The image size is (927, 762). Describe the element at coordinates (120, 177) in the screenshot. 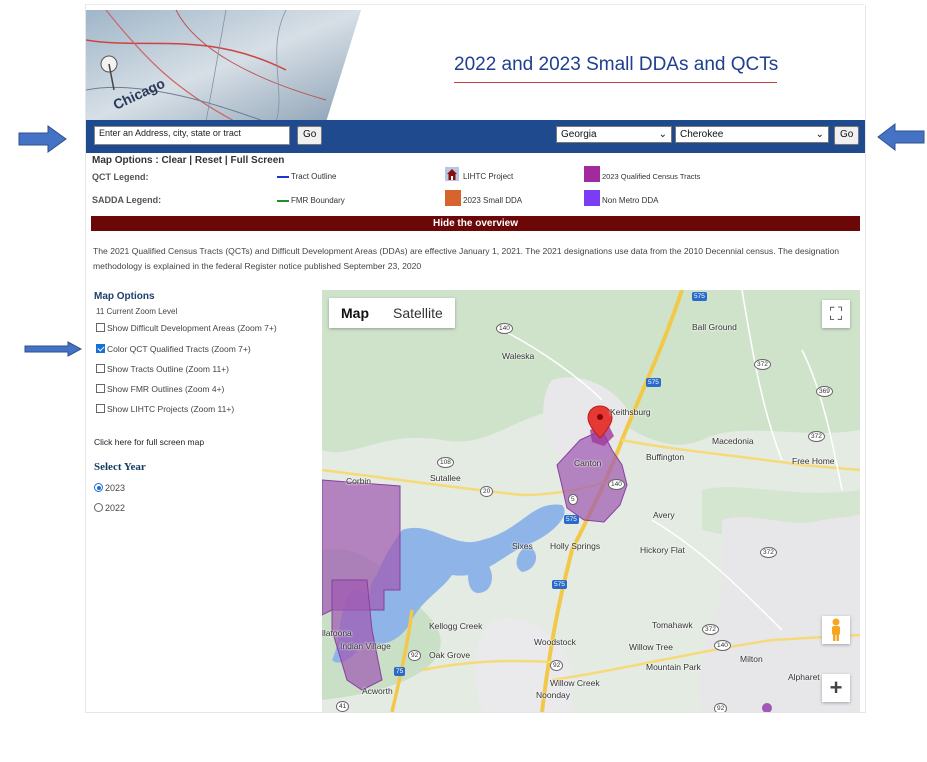

I see `qct-legend-label: QCT Legend:` at that location.